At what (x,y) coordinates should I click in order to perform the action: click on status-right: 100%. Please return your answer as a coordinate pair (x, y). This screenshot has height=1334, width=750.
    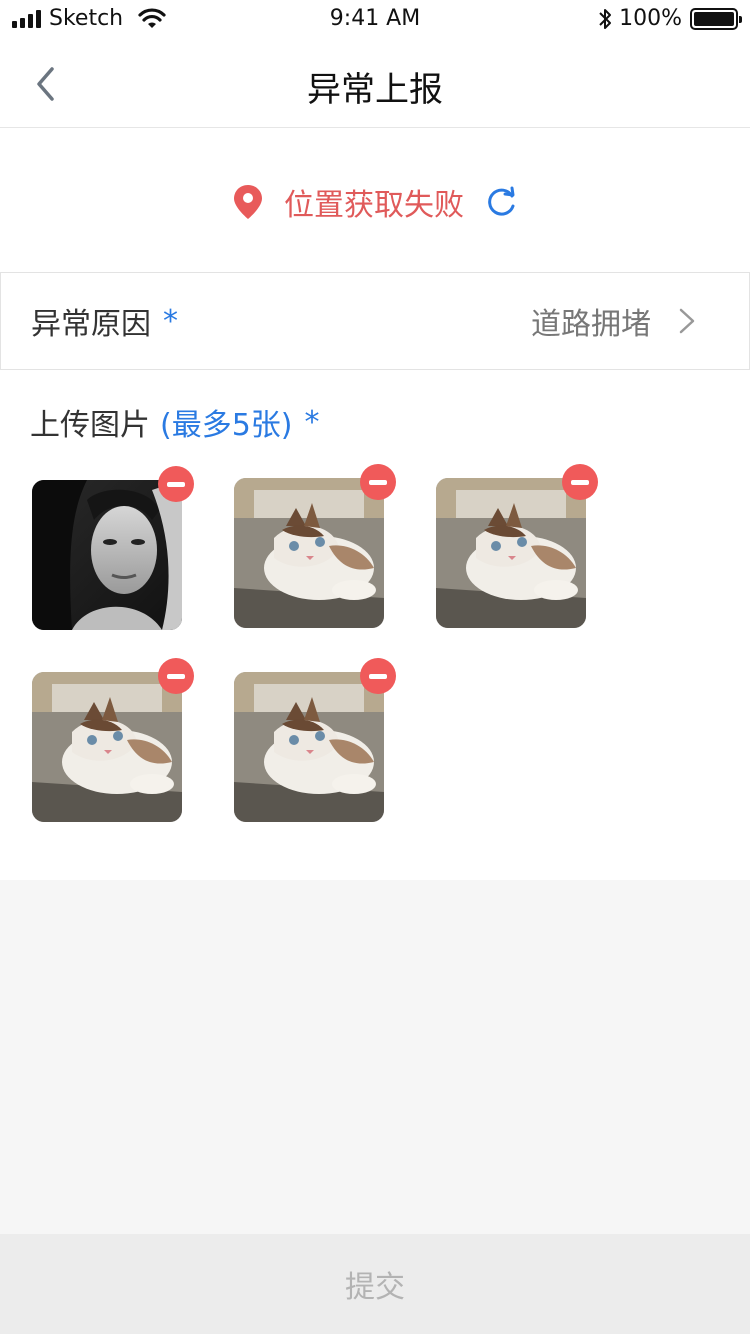
    Looking at the image, I should click on (669, 18).